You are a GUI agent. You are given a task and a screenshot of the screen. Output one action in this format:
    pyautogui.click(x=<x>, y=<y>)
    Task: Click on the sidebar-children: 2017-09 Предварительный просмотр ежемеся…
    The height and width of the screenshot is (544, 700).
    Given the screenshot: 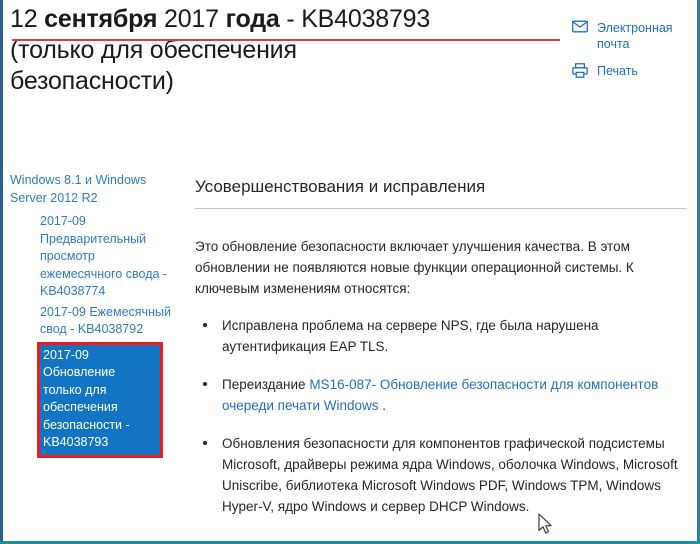 What is the action you would take?
    pyautogui.click(x=95, y=335)
    